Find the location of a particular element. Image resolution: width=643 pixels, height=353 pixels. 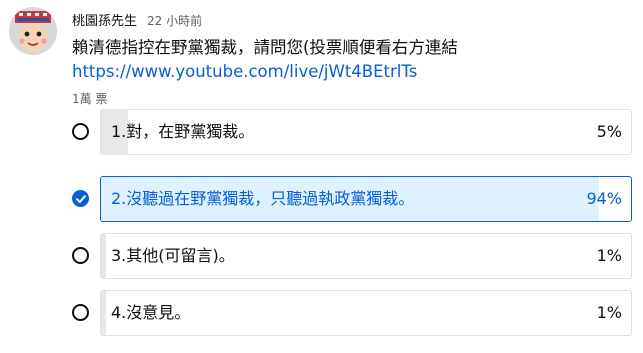

poll-option-percent: 94% is located at coordinates (604, 198).